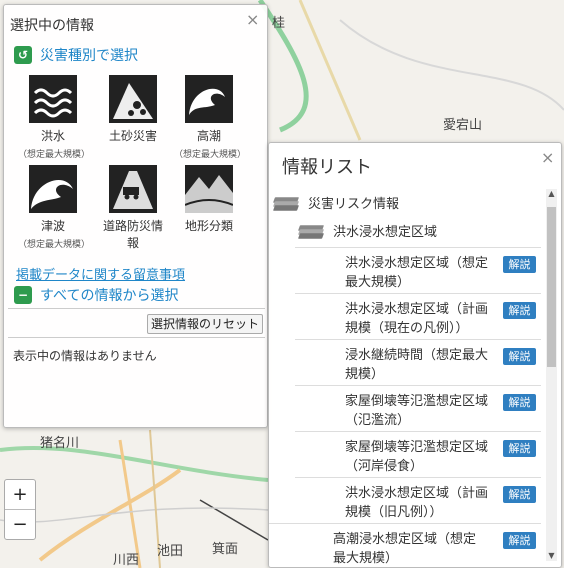 The height and width of the screenshot is (568, 564). What do you see at coordinates (52, 26) in the screenshot?
I see `panel-title: 選択中の情報` at bounding box center [52, 26].